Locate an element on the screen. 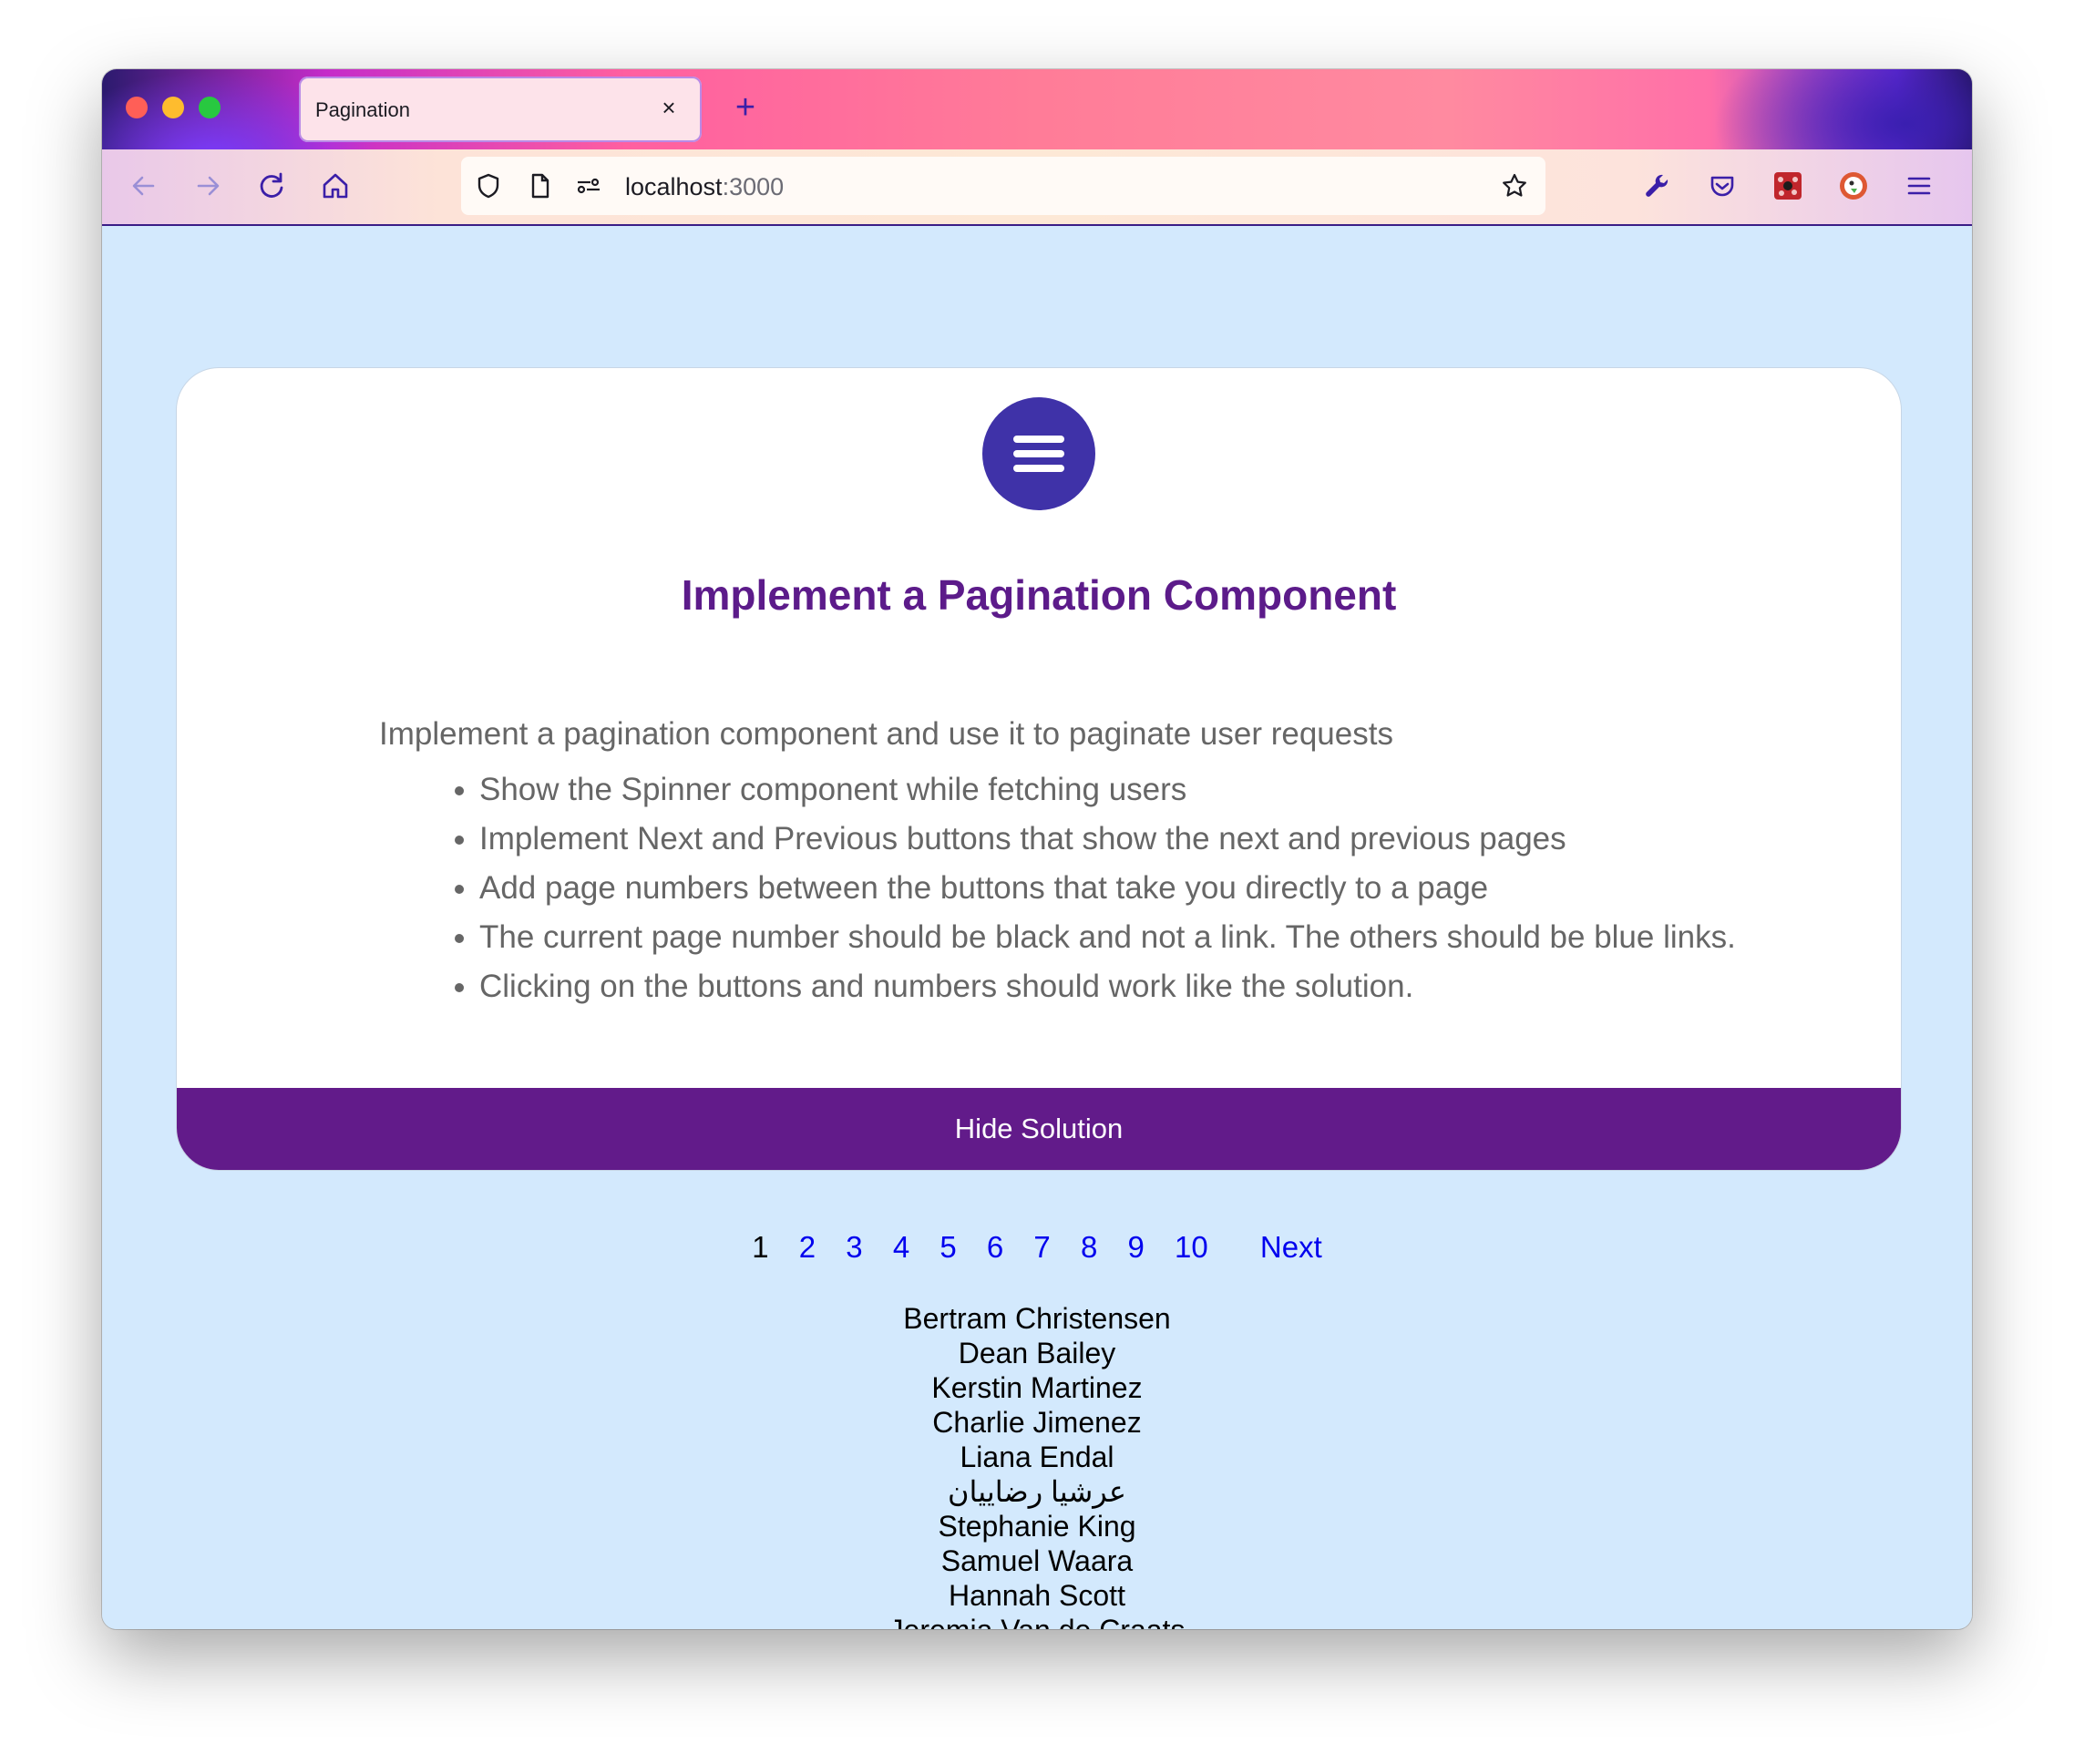 The height and width of the screenshot is (1764, 2074). user-name: Bertram Christensen is located at coordinates (1037, 1318).